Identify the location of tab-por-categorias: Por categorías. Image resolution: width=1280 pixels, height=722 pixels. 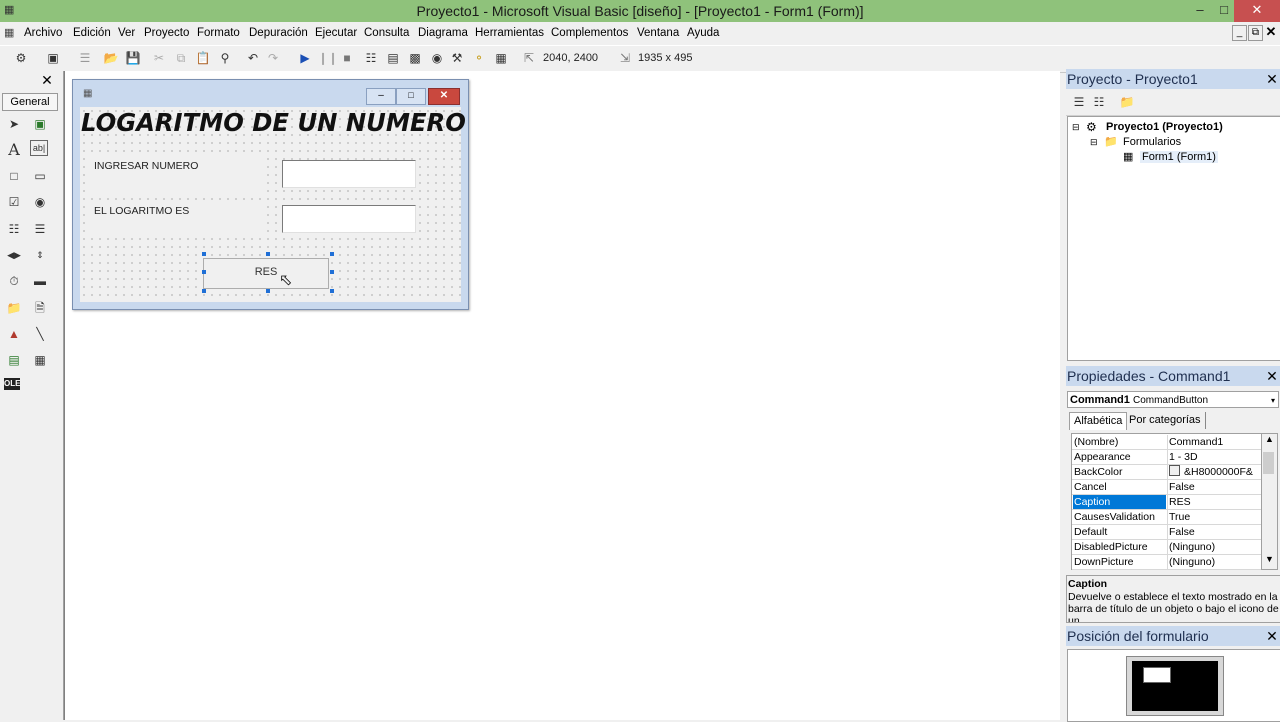
(1165, 420).